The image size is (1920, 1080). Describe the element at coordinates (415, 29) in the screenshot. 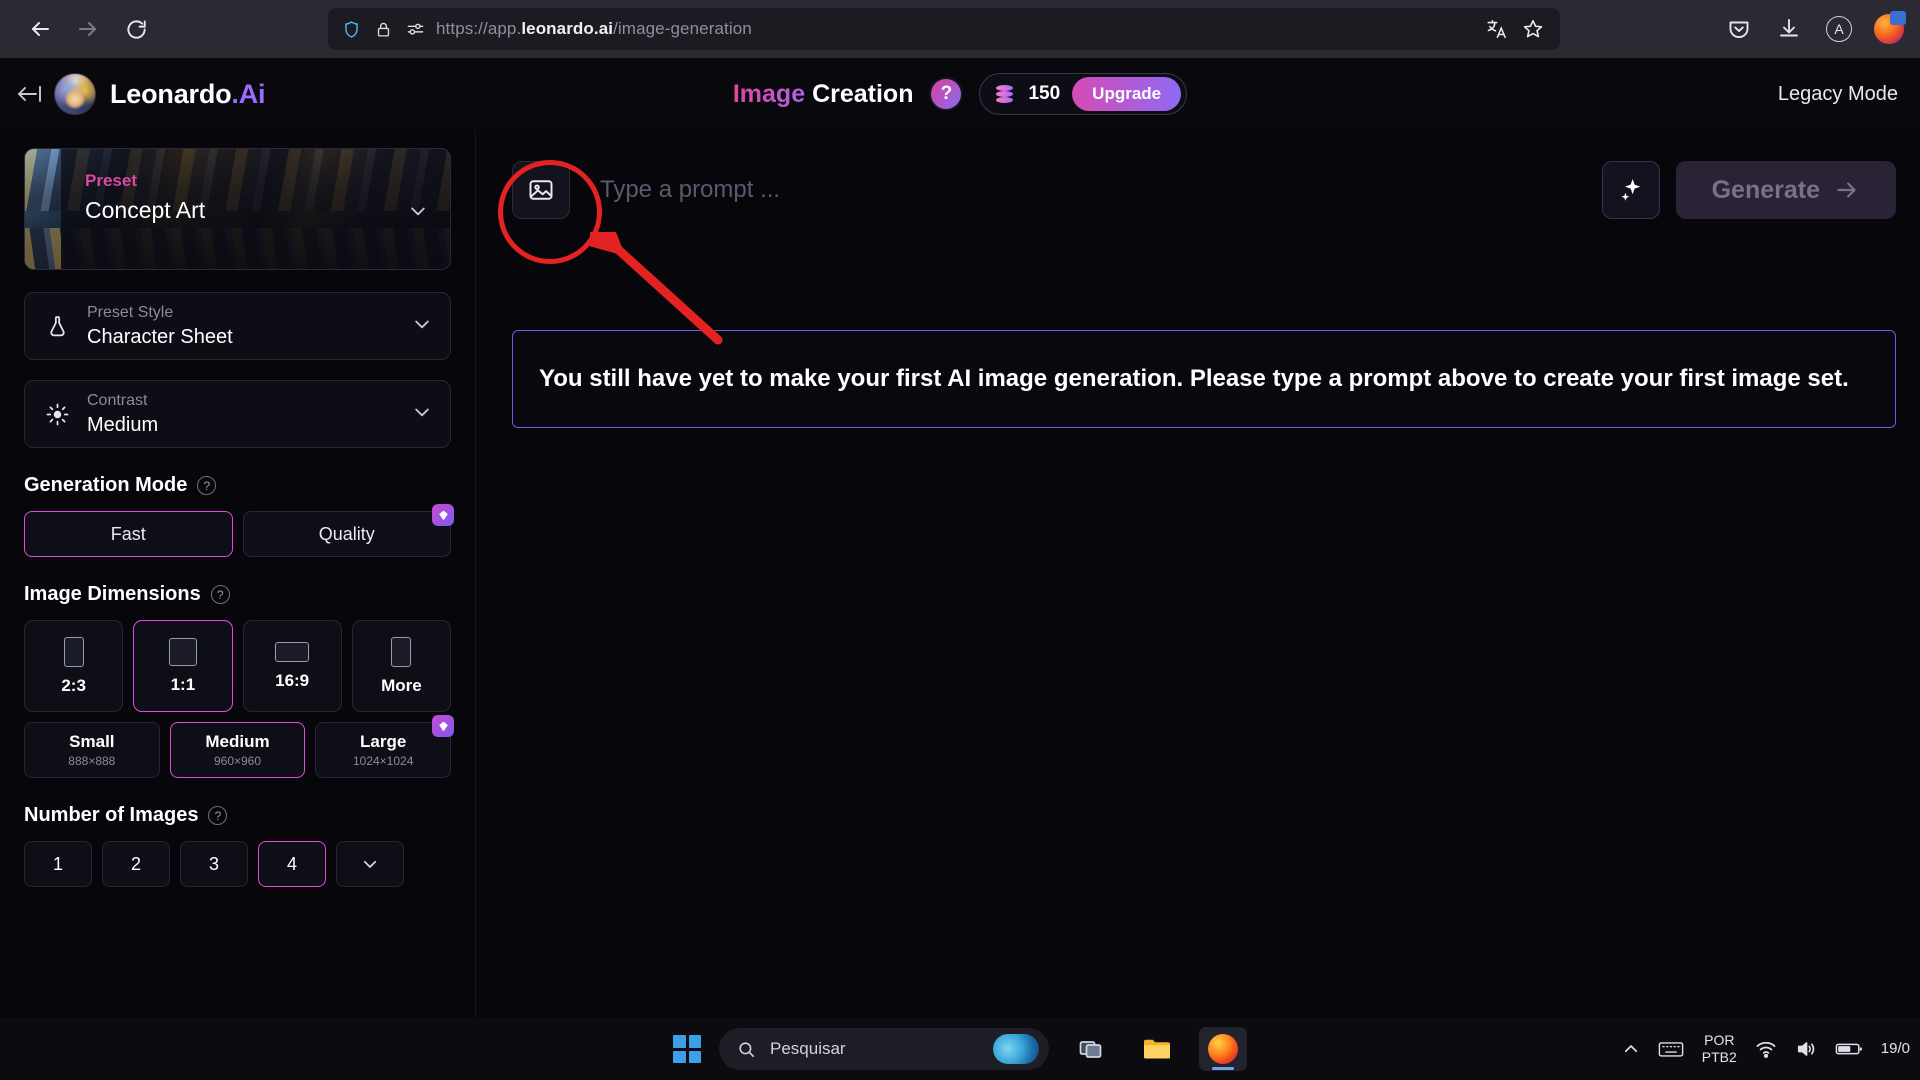

I see `site-permissions-icon` at that location.